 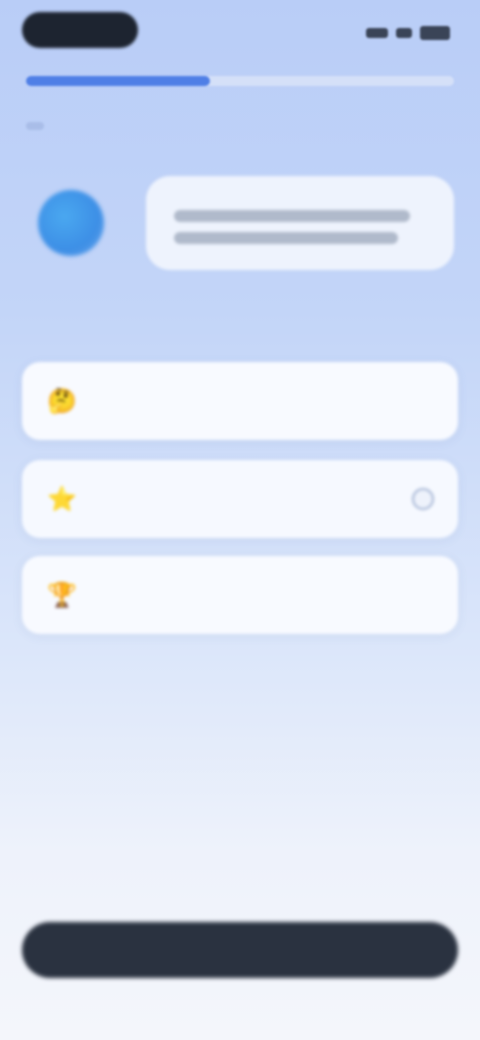 What do you see at coordinates (118, 81) in the screenshot?
I see `progress-fill` at bounding box center [118, 81].